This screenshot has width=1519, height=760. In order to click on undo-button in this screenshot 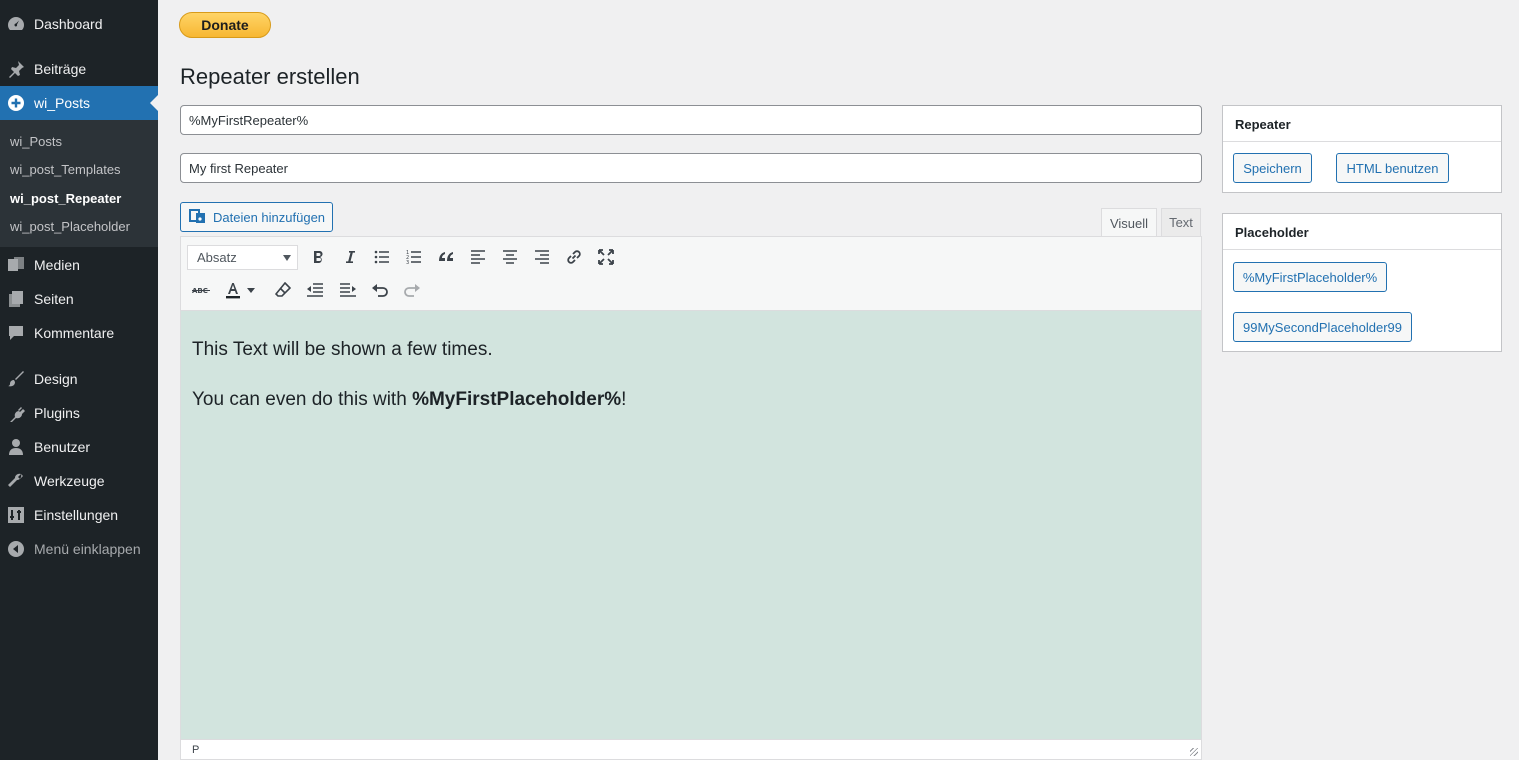, I will do `click(380, 290)`.